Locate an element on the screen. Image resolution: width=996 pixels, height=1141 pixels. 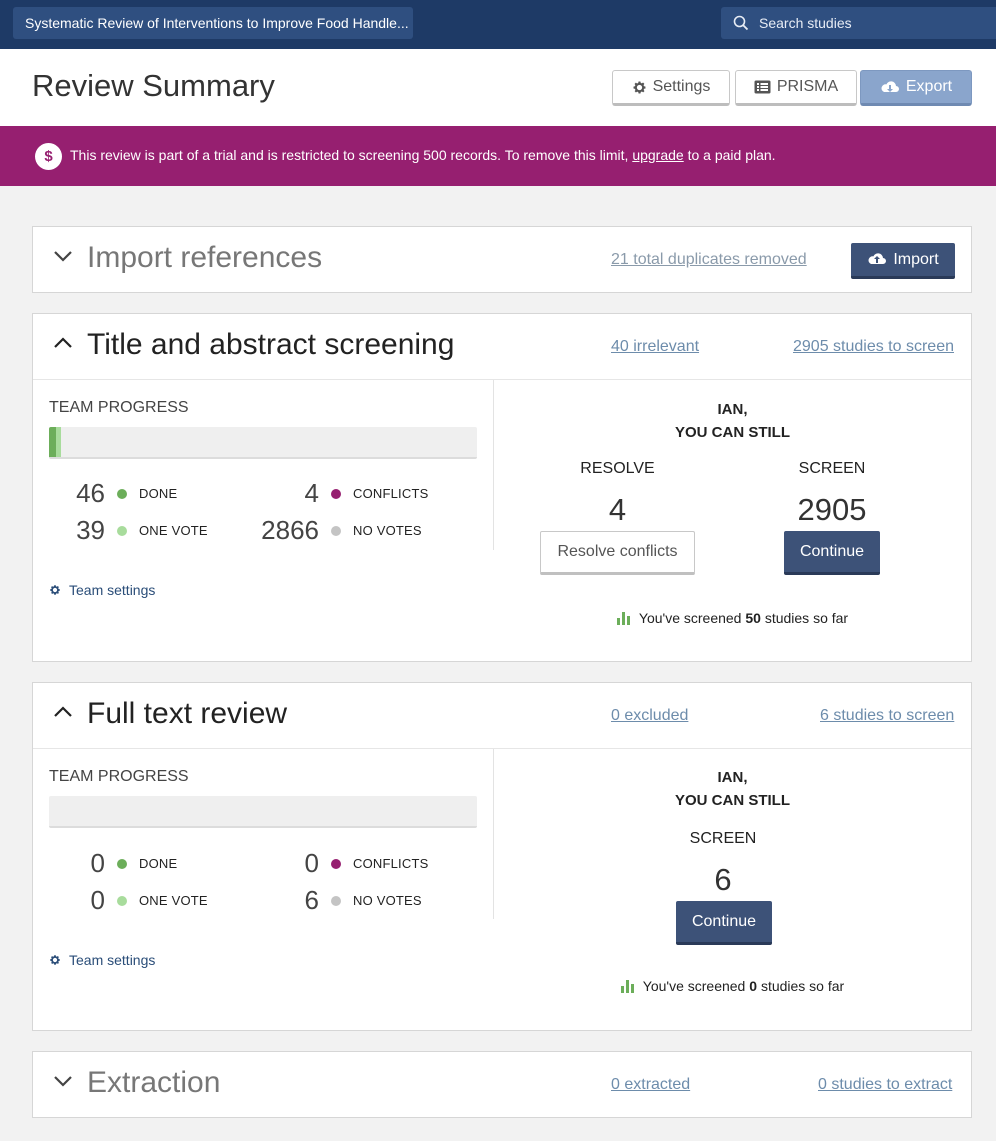
screened-count: 50 is located at coordinates (753, 618).